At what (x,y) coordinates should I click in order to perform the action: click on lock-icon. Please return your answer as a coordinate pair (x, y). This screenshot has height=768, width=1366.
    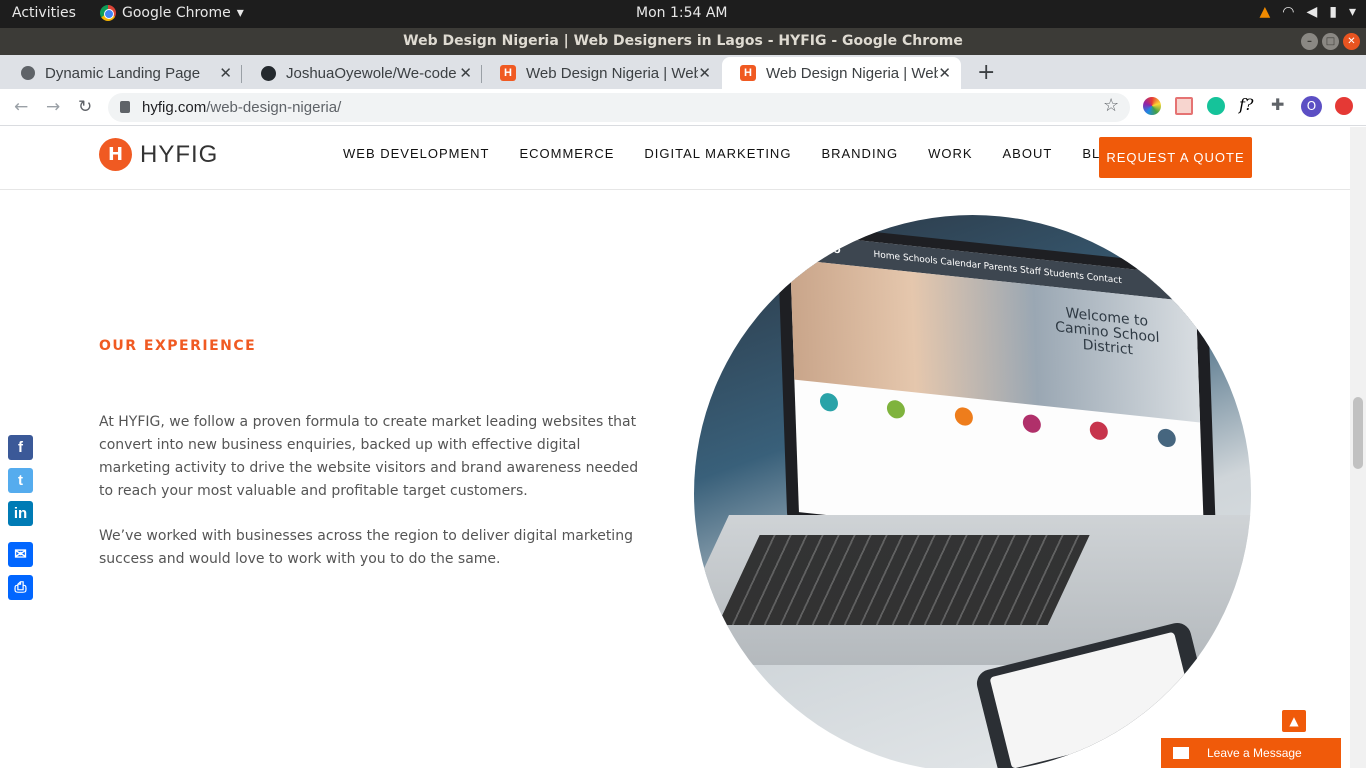
    Looking at the image, I should click on (125, 107).